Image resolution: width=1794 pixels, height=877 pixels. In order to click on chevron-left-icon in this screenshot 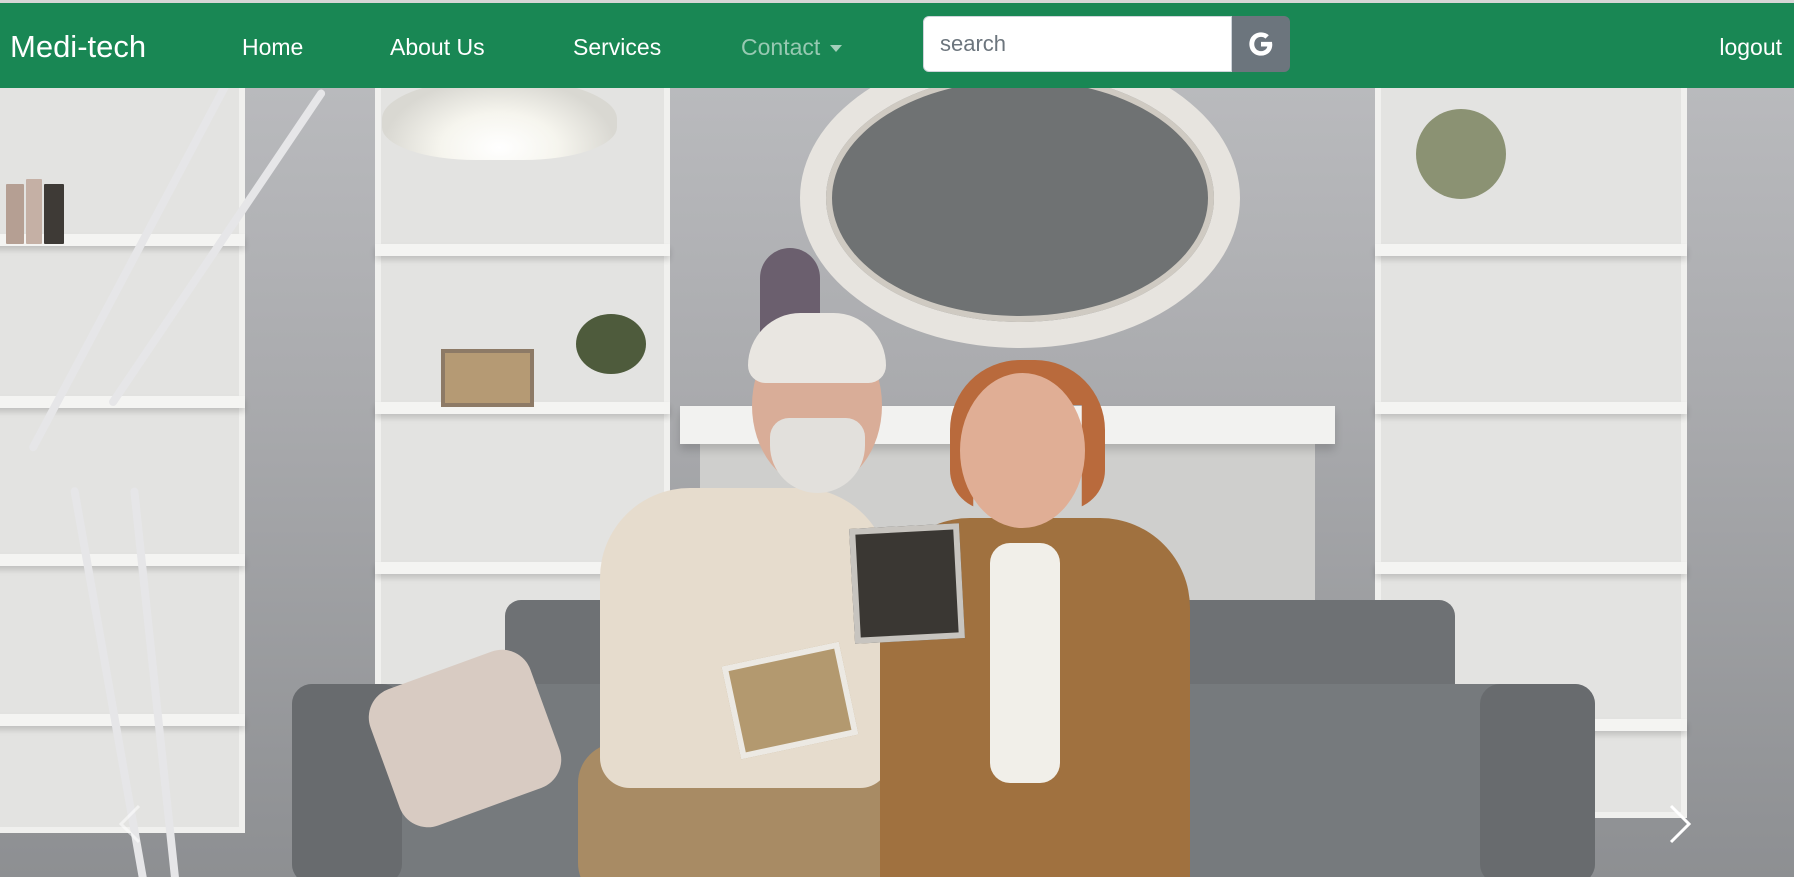, I will do `click(129, 824)`.